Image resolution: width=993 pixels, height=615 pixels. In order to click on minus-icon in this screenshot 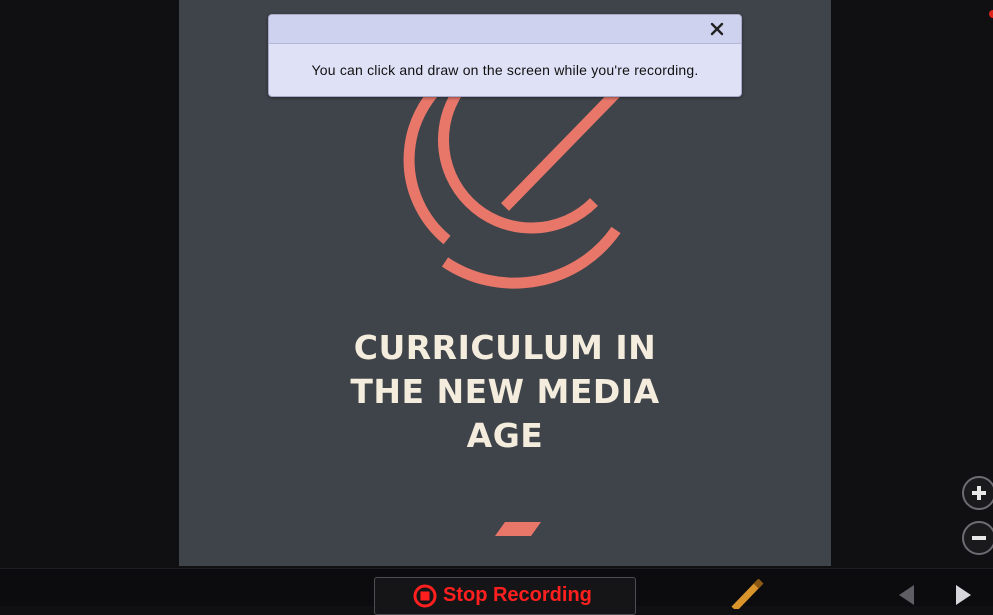, I will do `click(979, 538)`.